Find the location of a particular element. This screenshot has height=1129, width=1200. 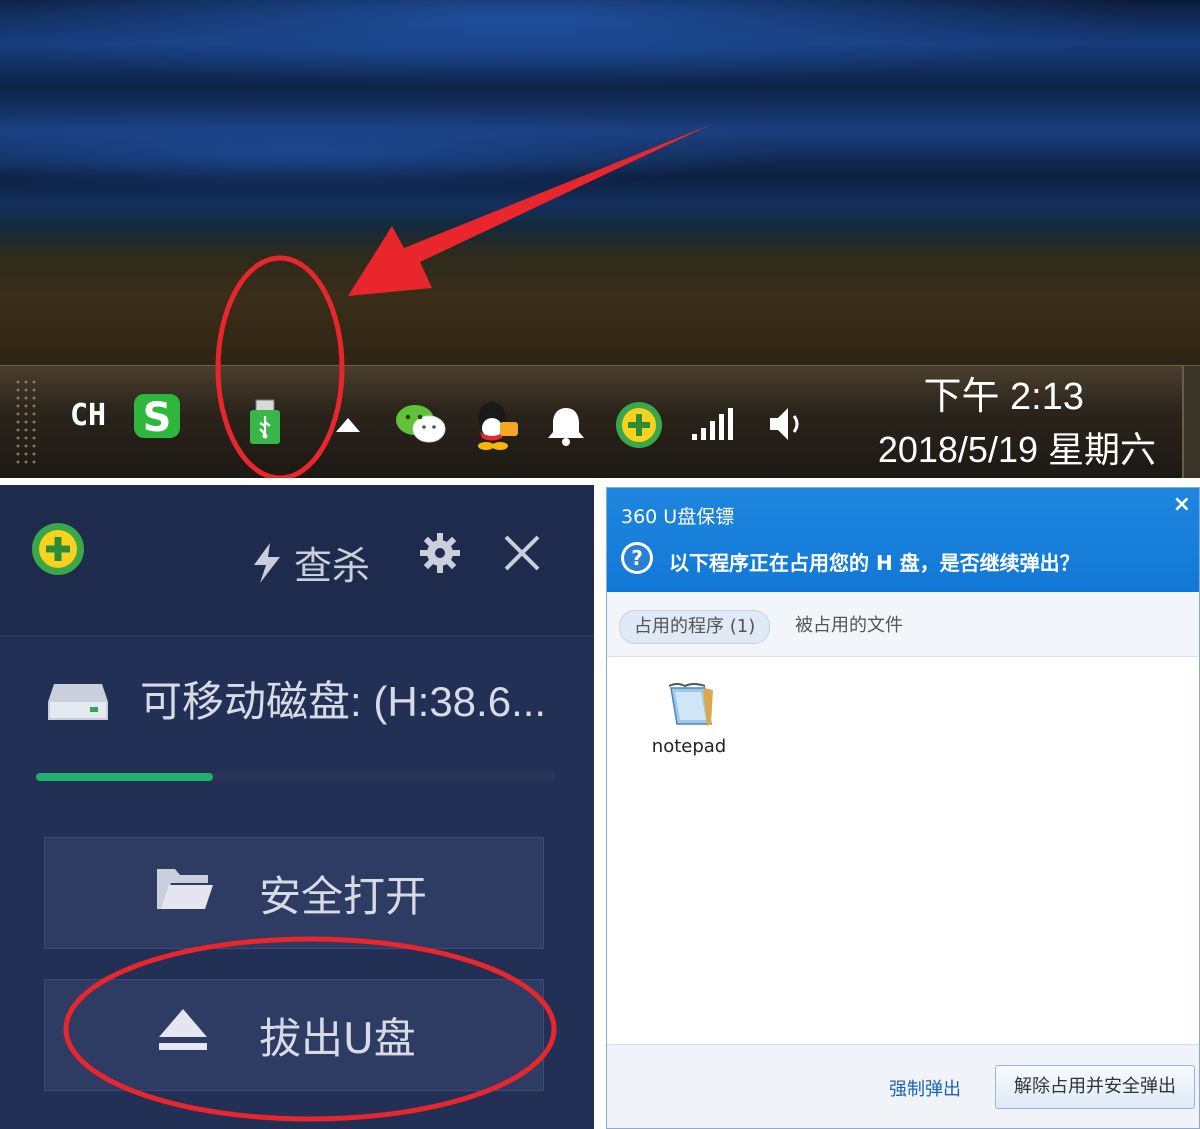

close-icon is located at coordinates (522, 555).